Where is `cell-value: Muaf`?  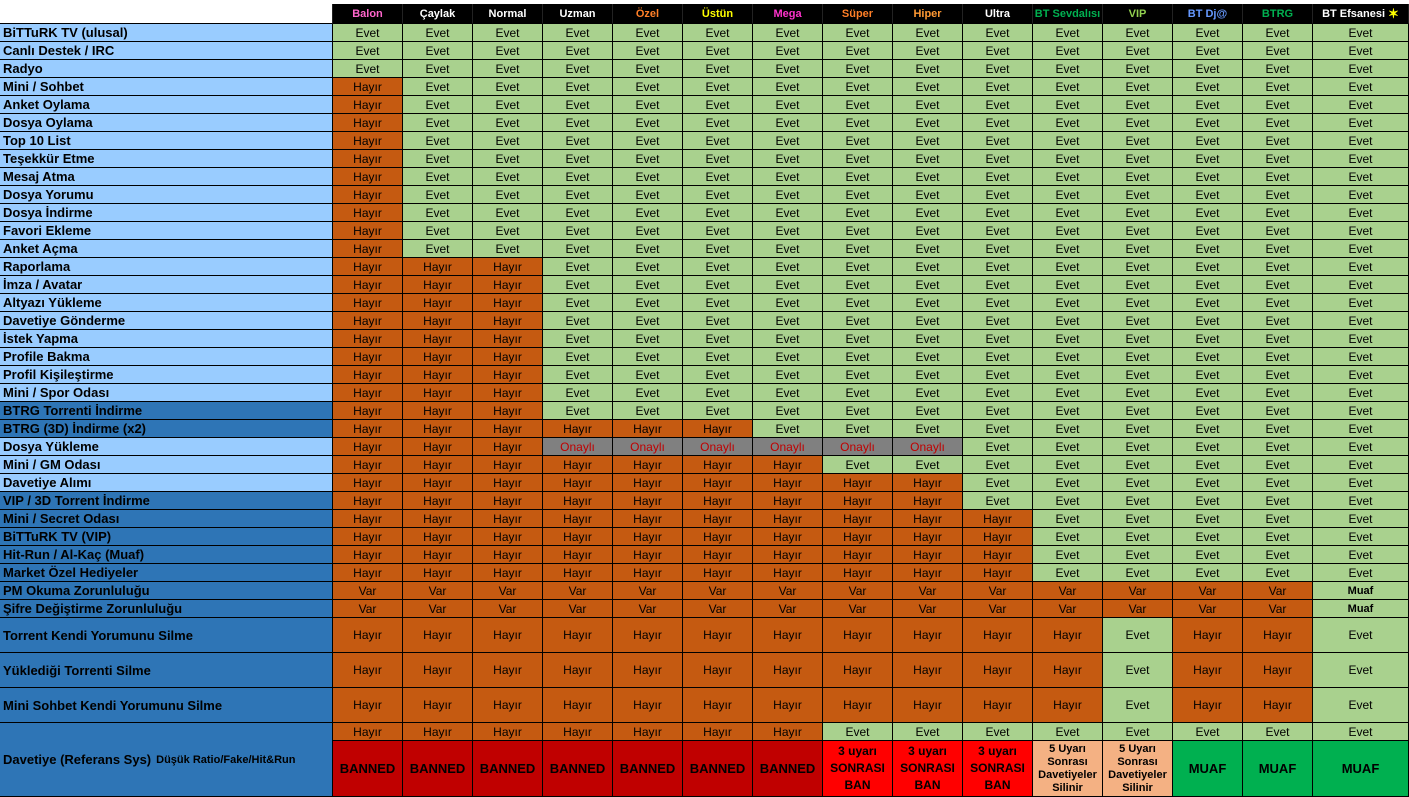
cell-value: Muaf is located at coordinates (1360, 590).